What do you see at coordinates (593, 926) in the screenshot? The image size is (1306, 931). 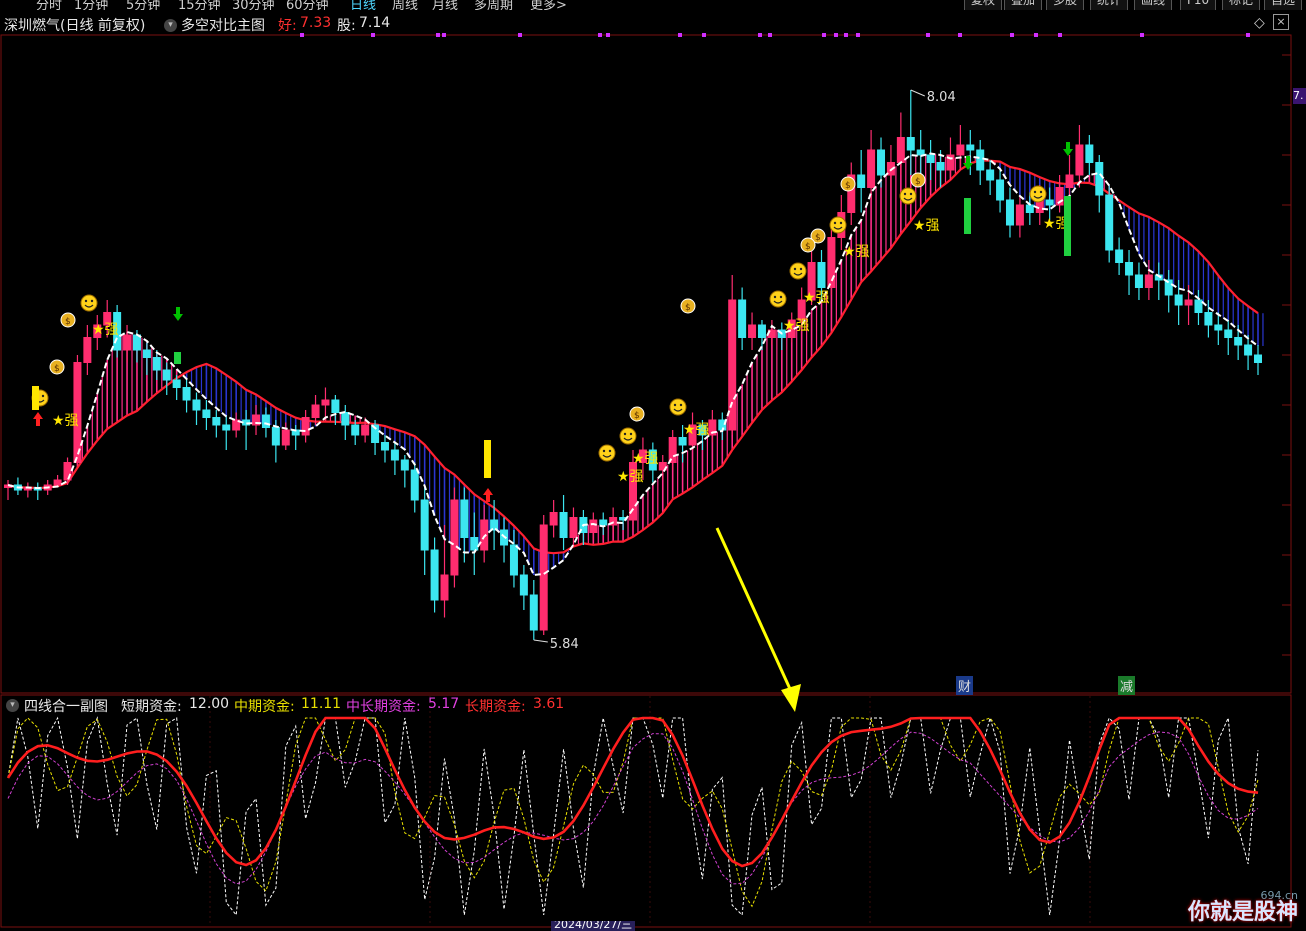 I see `date-label: 2024/03/27/三` at bounding box center [593, 926].